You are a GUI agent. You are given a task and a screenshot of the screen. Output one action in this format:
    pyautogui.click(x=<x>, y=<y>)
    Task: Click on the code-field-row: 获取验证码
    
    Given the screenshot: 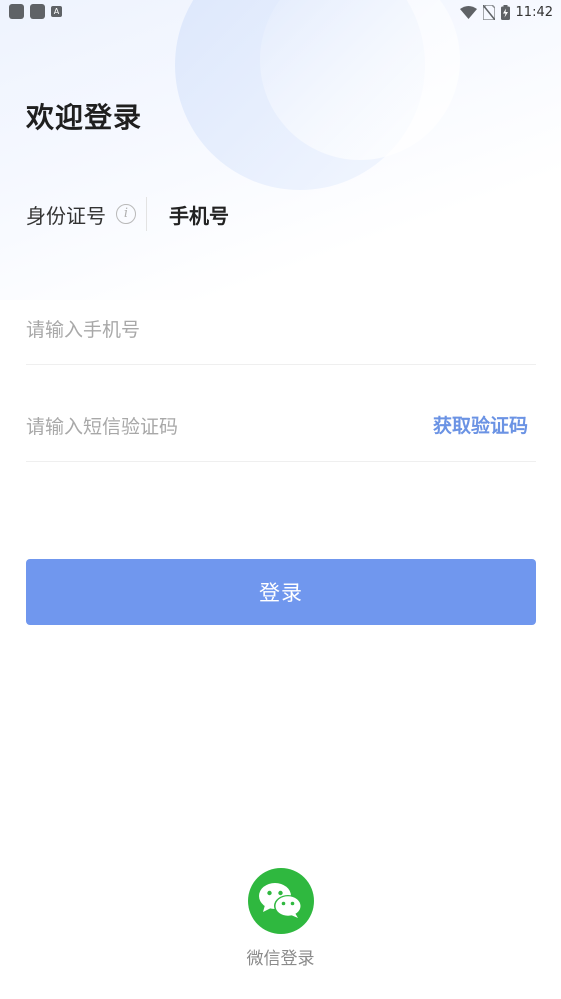 What is the action you would take?
    pyautogui.click(x=281, y=427)
    